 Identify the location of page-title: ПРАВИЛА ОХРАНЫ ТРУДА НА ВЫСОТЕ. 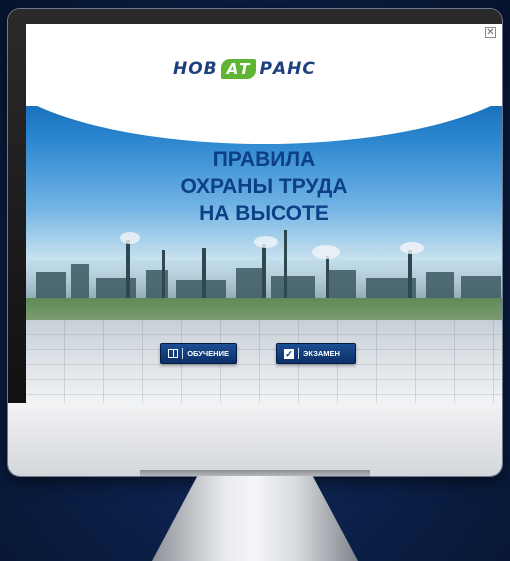
(264, 186).